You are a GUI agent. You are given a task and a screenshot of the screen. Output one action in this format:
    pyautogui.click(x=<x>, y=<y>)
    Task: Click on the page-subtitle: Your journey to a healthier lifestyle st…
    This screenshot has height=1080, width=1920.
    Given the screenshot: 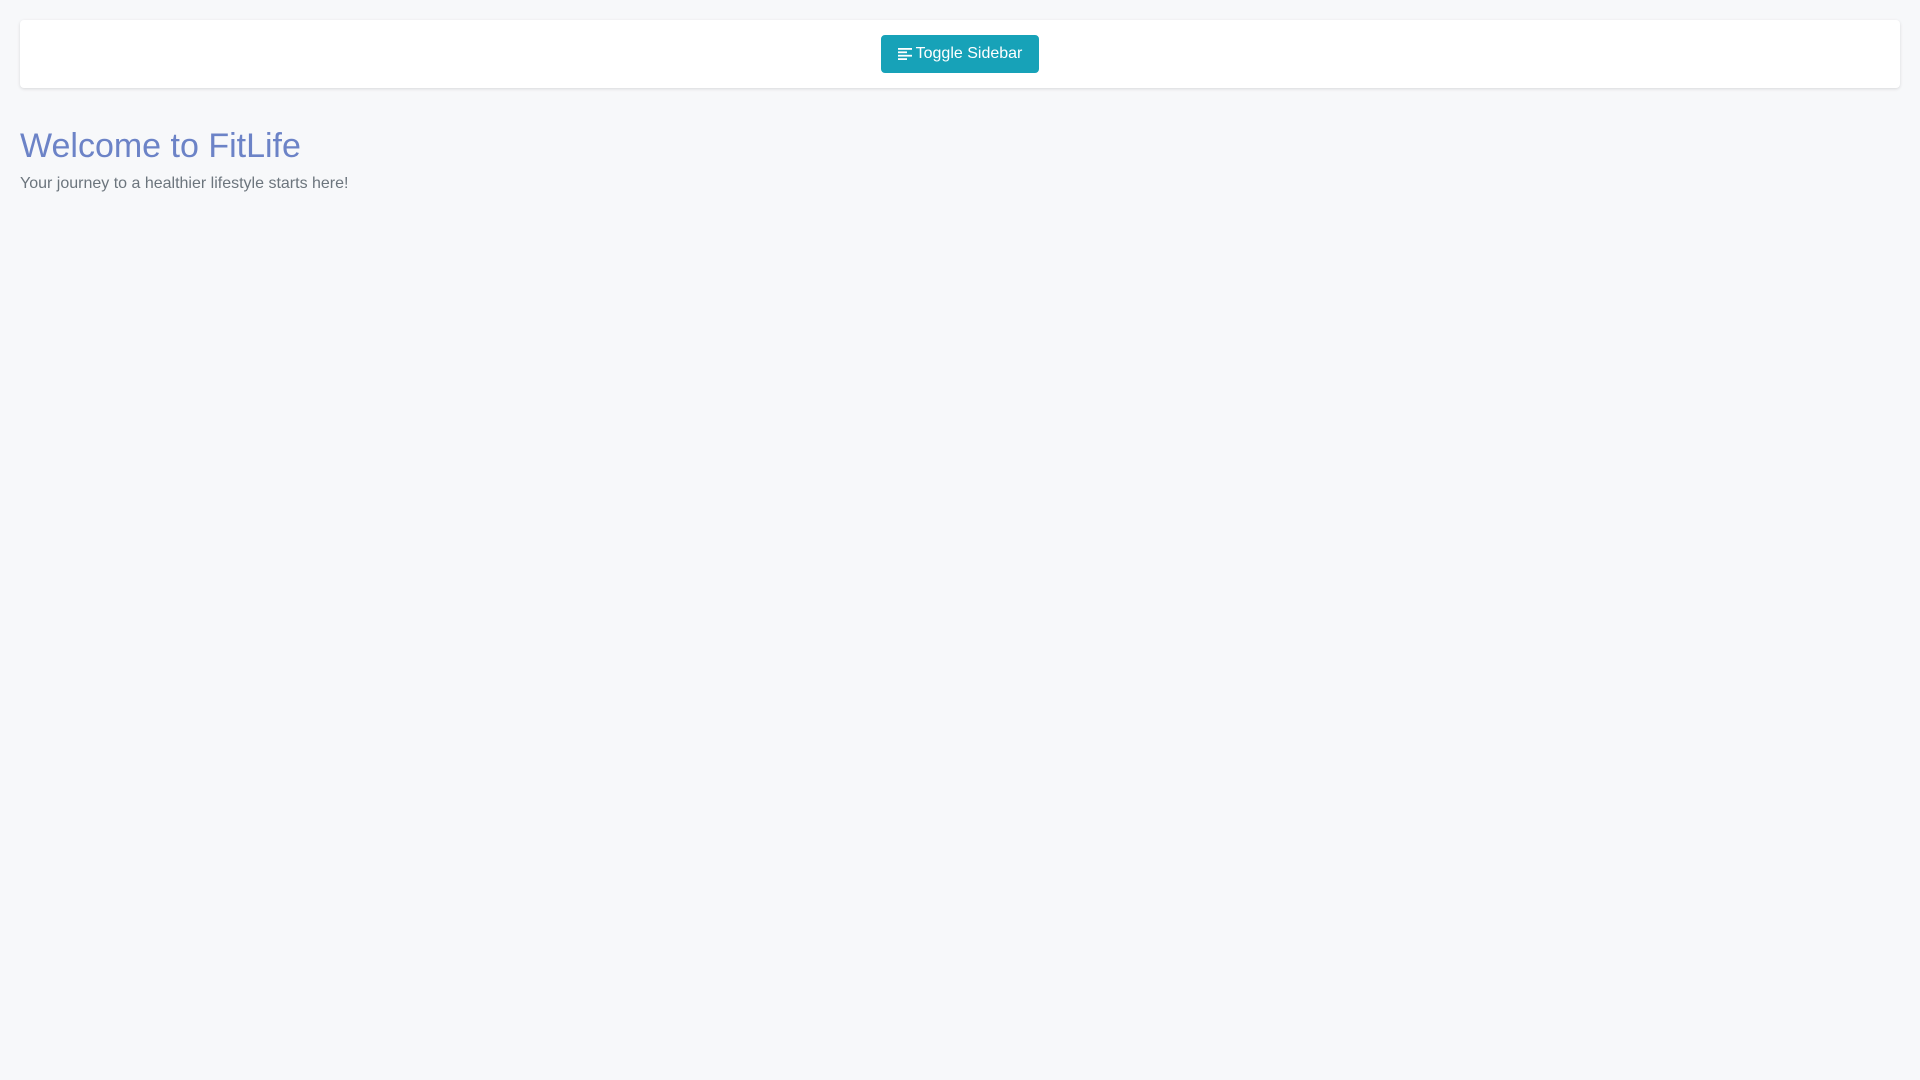 What is the action you would take?
    pyautogui.click(x=184, y=183)
    